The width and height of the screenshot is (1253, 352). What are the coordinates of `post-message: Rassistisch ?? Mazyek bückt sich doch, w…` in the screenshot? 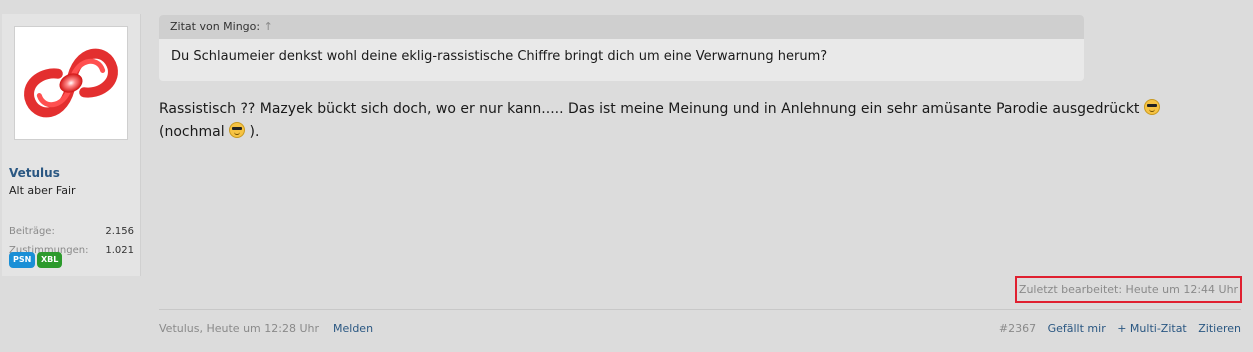 It's located at (694, 121).